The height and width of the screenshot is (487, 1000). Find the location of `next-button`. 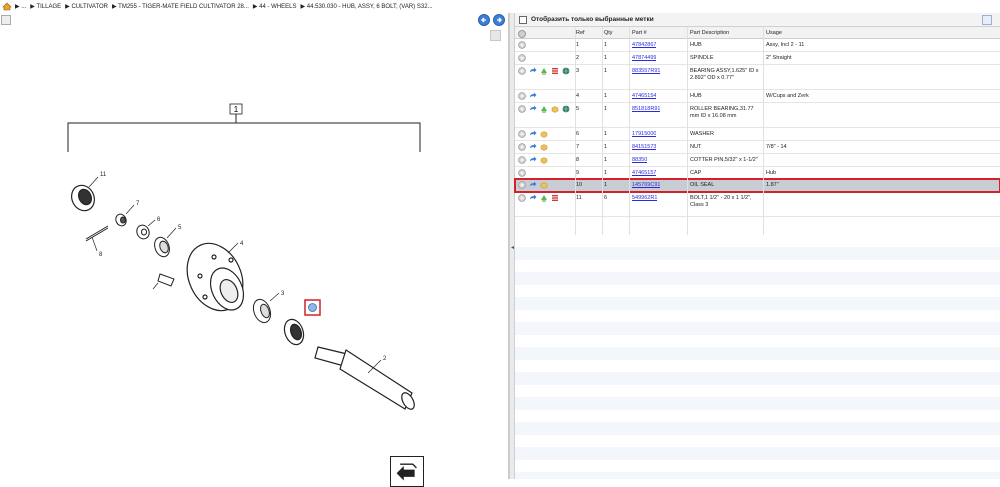

next-button is located at coordinates (499, 20).